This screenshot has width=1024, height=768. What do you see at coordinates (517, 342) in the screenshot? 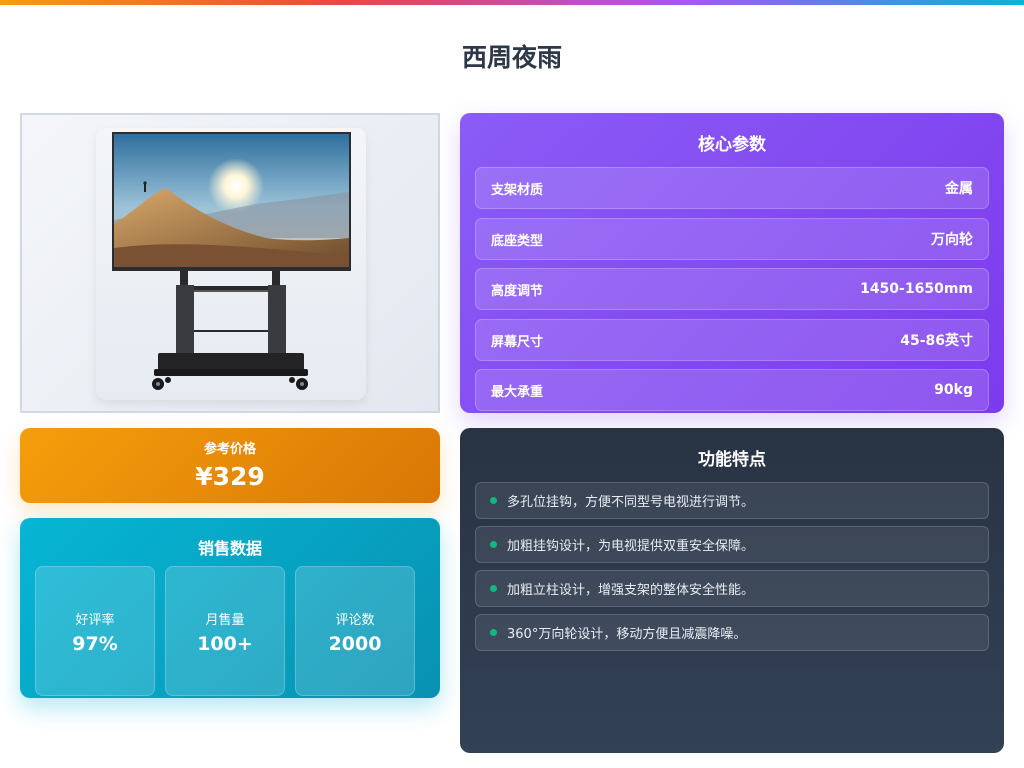
I see `spec-label: 屏幕尺寸` at bounding box center [517, 342].